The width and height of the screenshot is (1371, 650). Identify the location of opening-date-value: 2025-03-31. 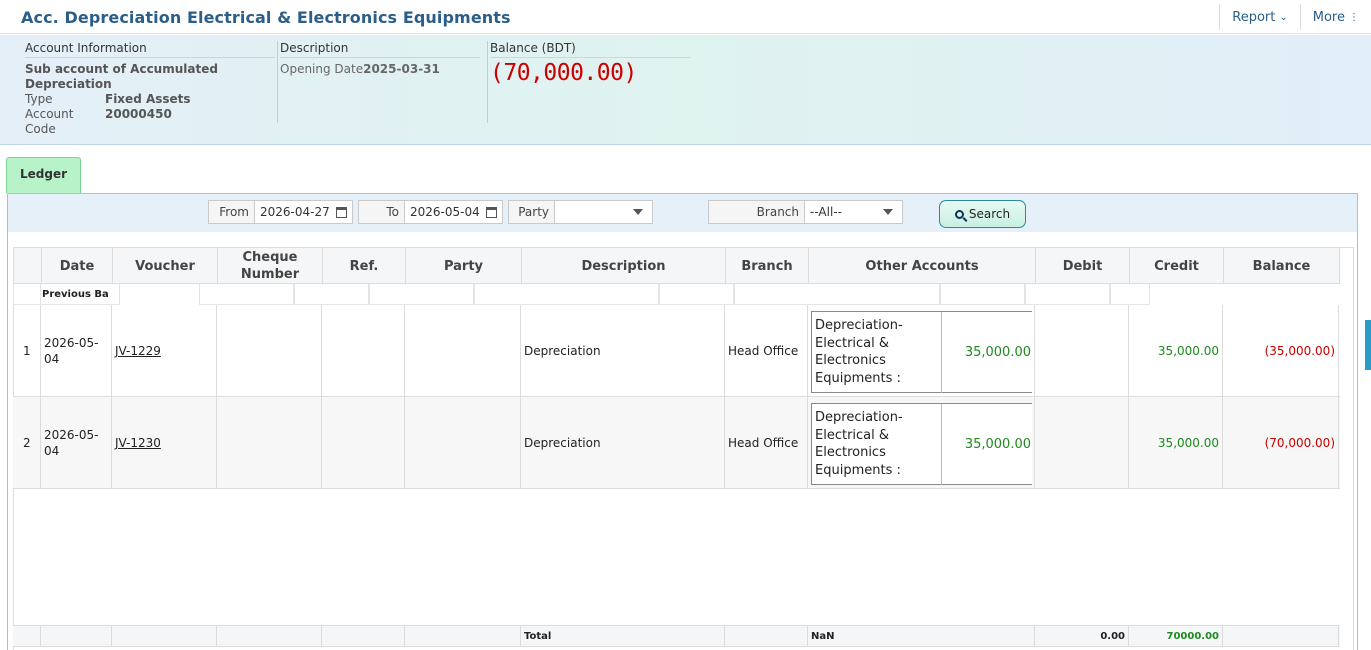
(401, 69).